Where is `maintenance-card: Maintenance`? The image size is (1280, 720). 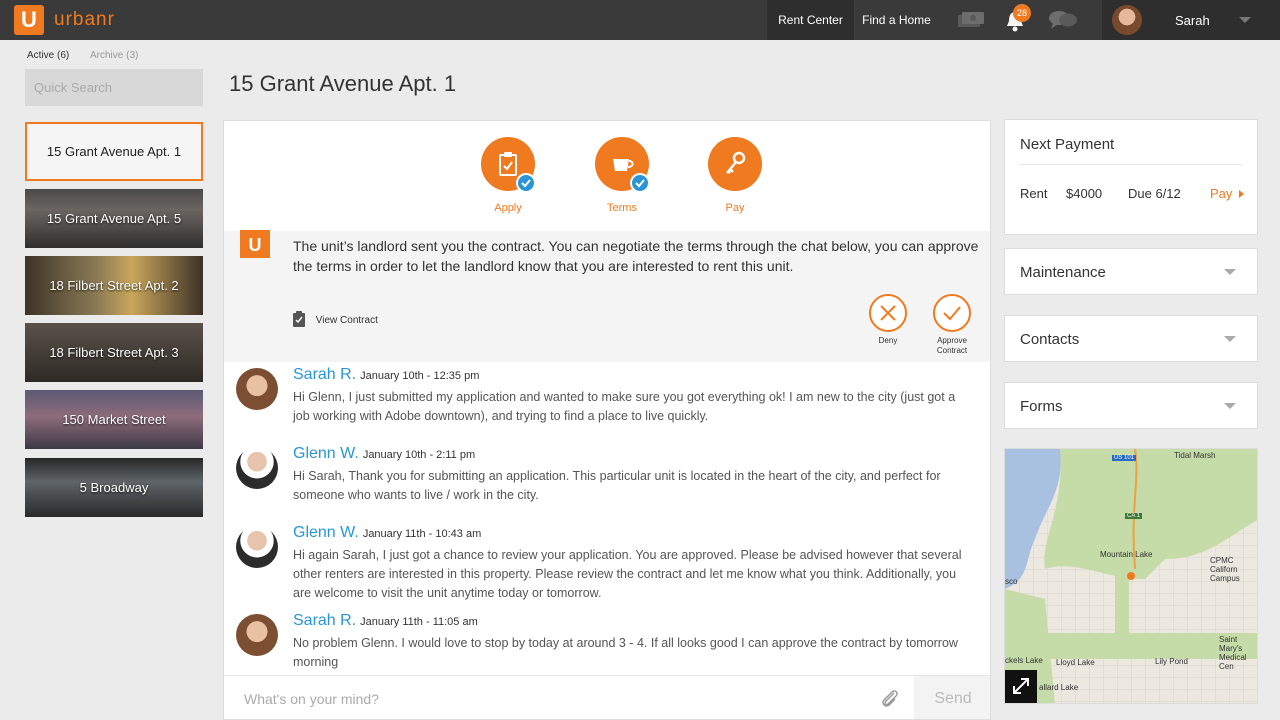
maintenance-card: Maintenance is located at coordinates (1131, 271).